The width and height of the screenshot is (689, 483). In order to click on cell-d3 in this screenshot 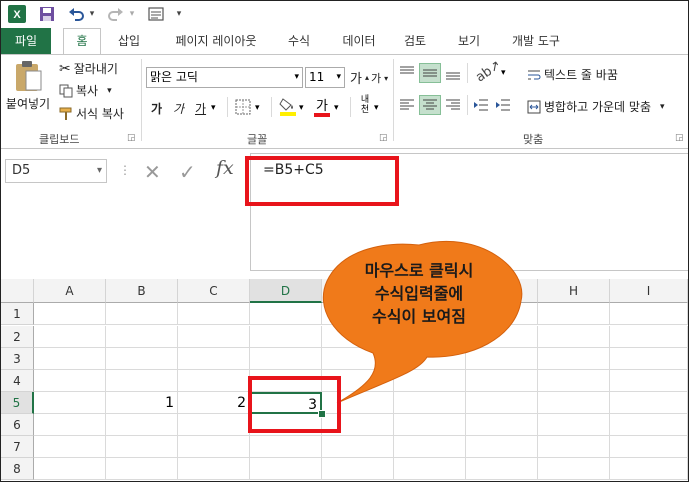, I will do `click(286, 359)`.